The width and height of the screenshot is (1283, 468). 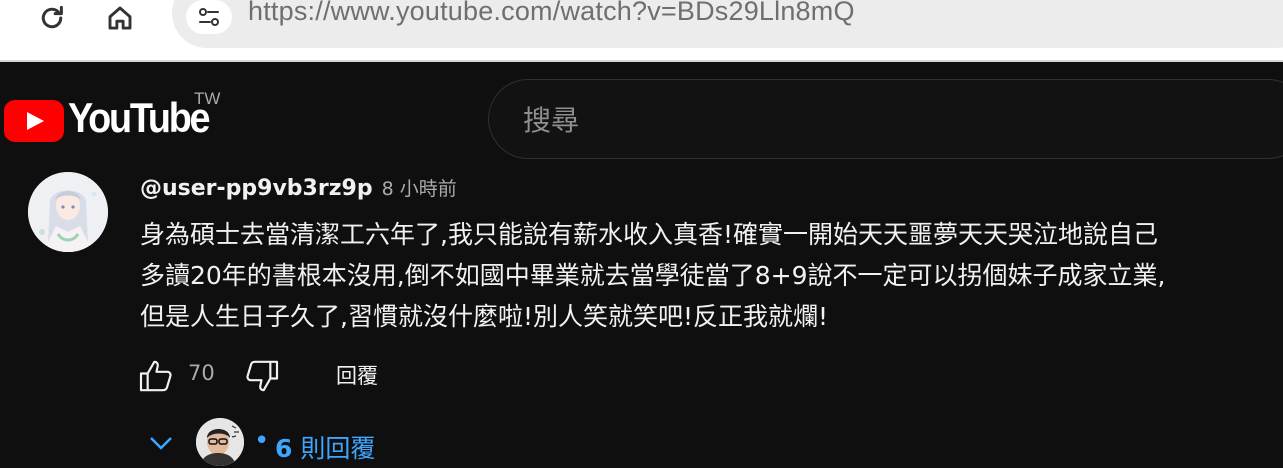 I want to click on comment-line: 但是人生日子久了,習慣就沒什麼啦!別人笑就笑吧!反正我就爛!, so click(x=484, y=316).